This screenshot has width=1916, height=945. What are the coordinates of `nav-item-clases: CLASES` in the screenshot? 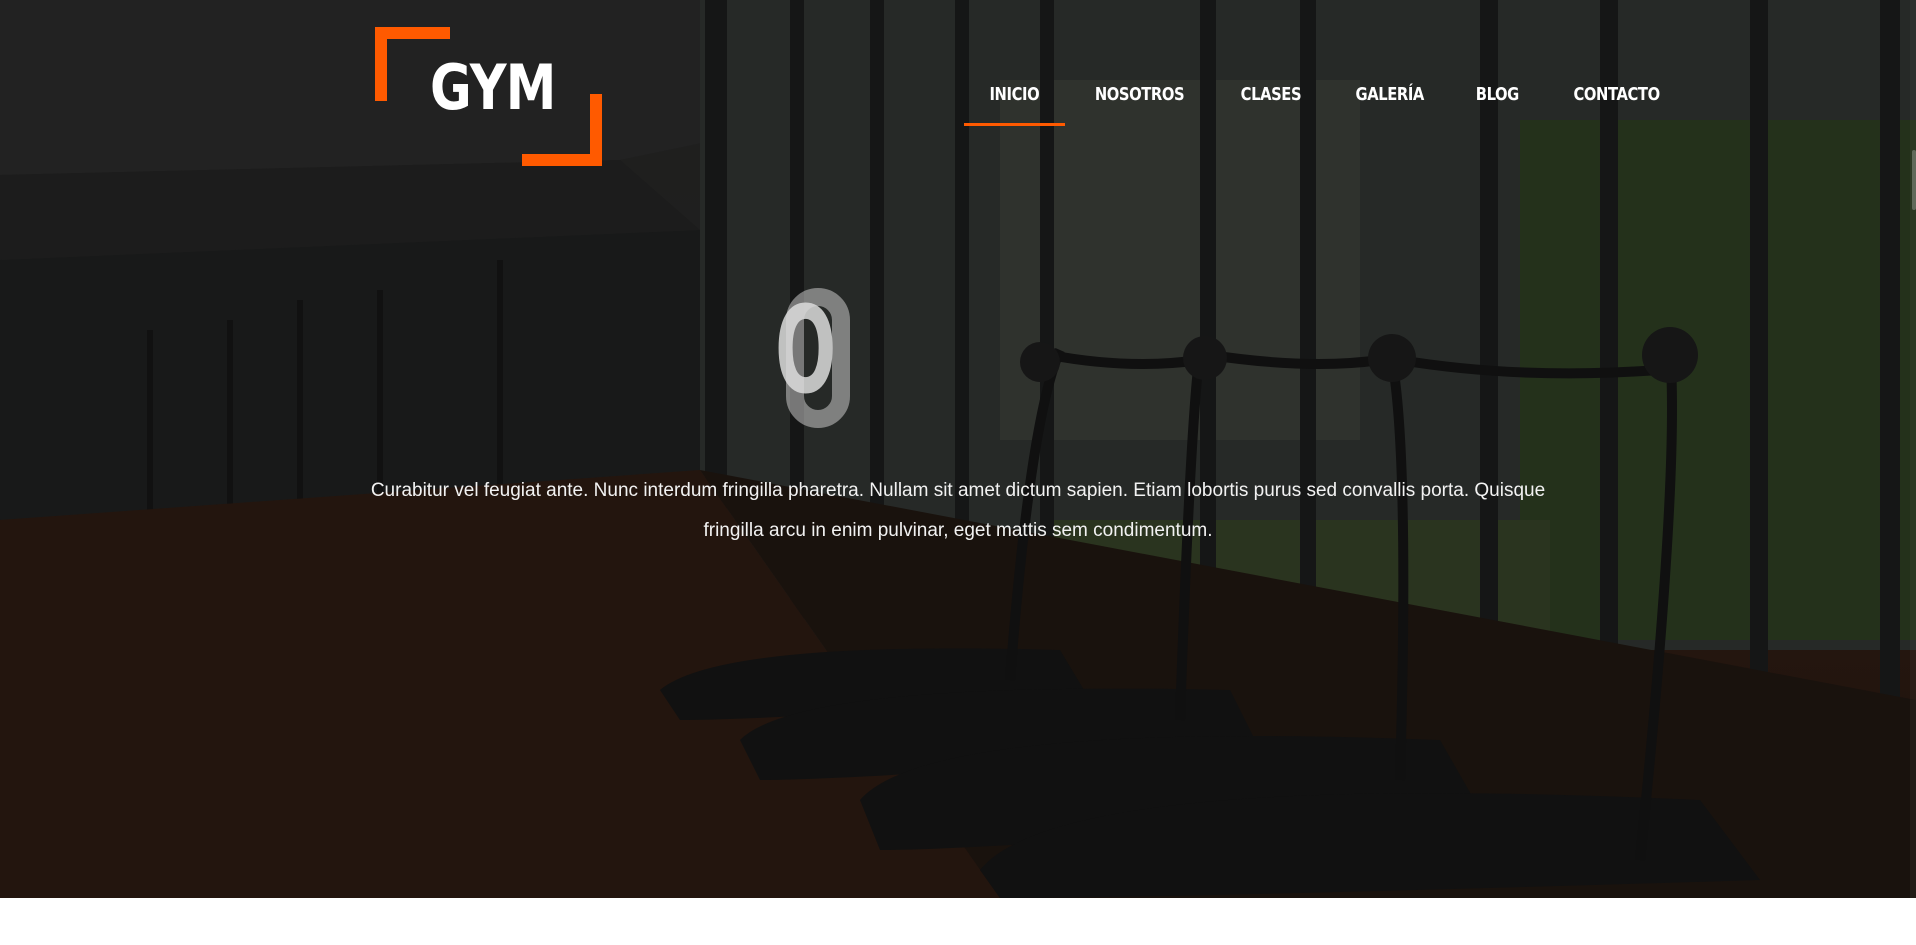 It's located at (1271, 104).